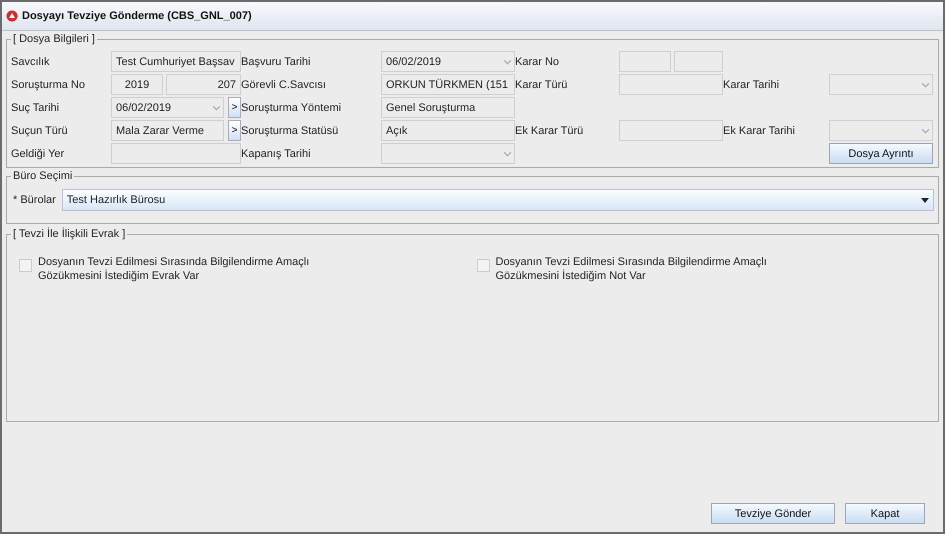 This screenshot has height=534, width=945. What do you see at coordinates (549, 130) in the screenshot?
I see `field-label: Ek Karar Türü` at bounding box center [549, 130].